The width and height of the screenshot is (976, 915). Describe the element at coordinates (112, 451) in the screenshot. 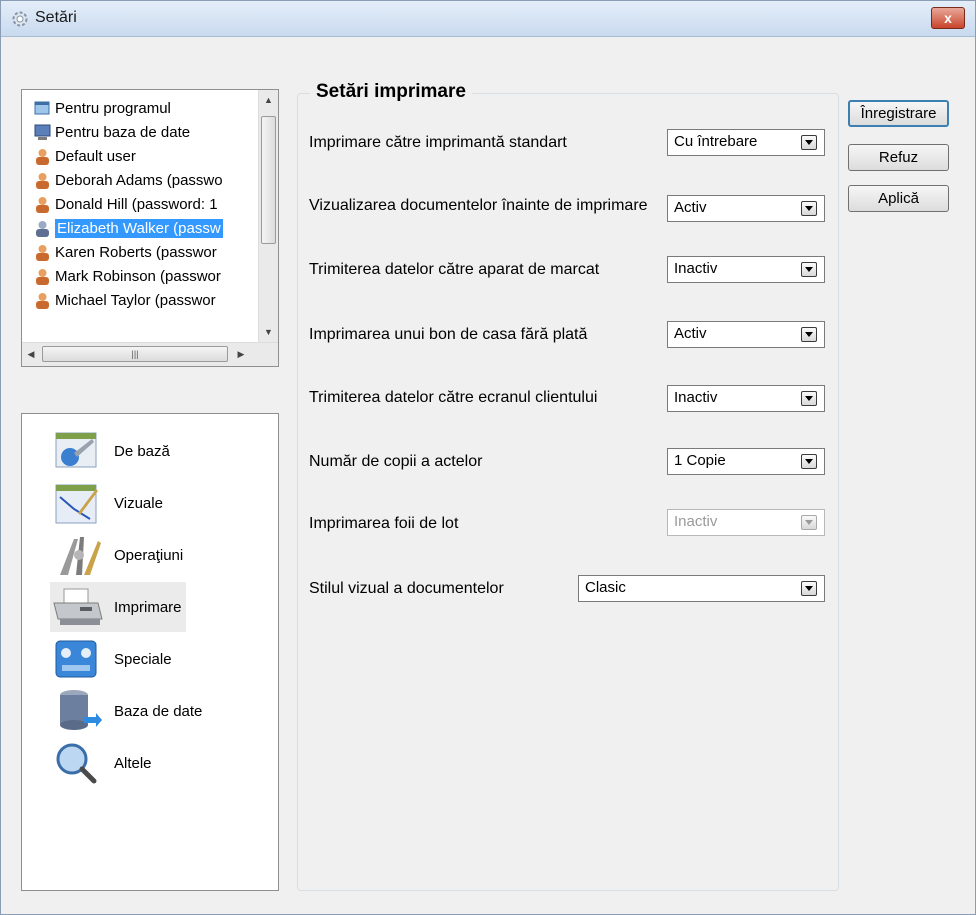

I see `category-item-basic: De bază` at that location.